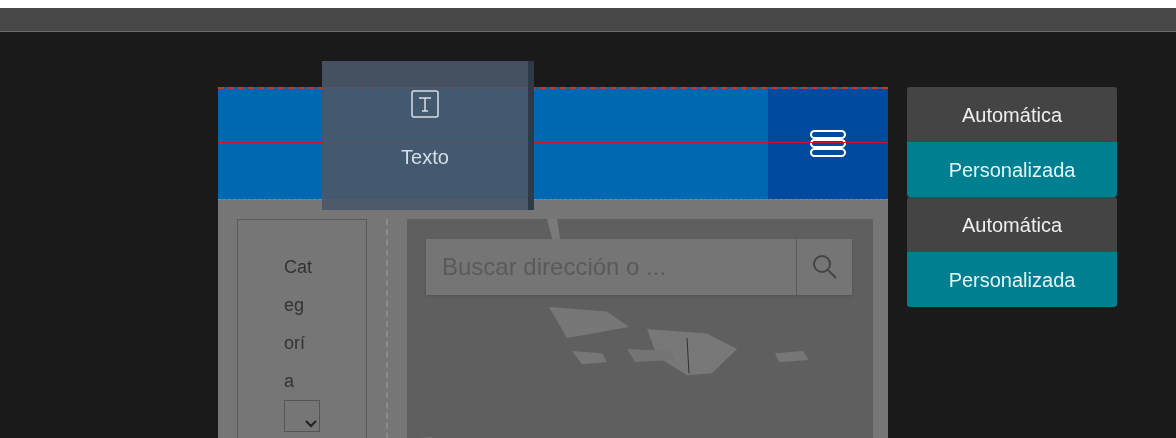  Describe the element at coordinates (425, 157) in the screenshot. I see `tile-label: Texto` at that location.